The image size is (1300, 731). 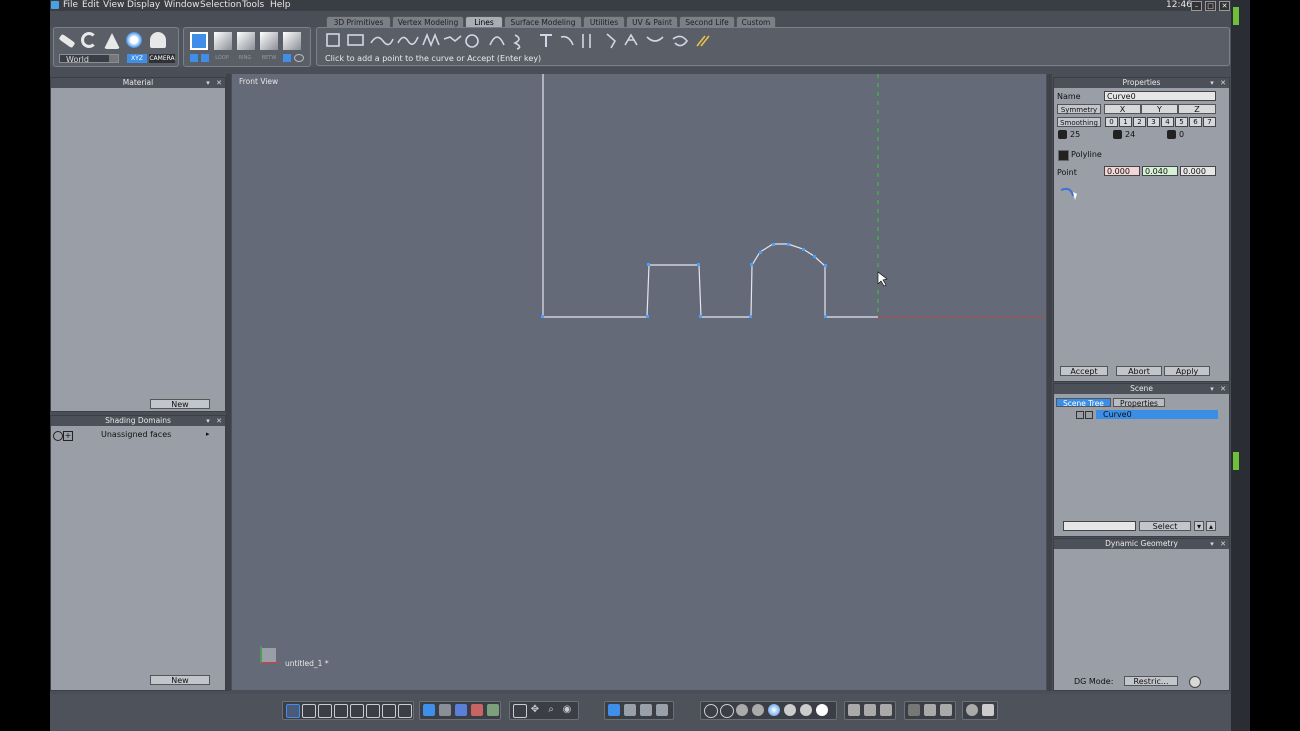 What do you see at coordinates (477, 710) in the screenshot?
I see `grid-view-icon` at bounding box center [477, 710].